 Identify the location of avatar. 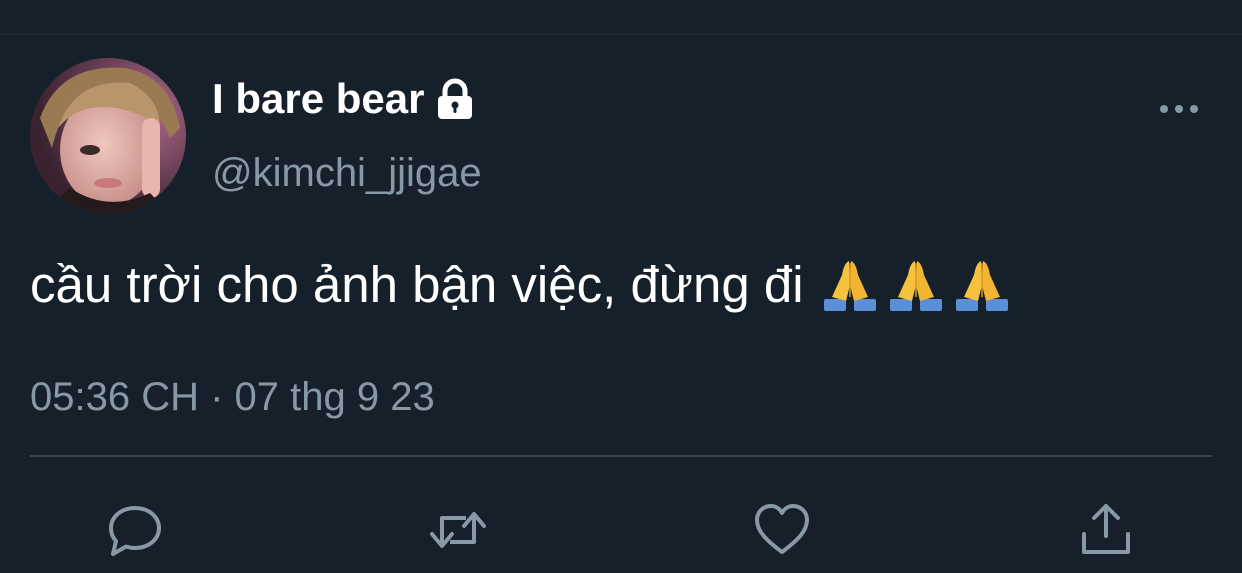
(108, 136).